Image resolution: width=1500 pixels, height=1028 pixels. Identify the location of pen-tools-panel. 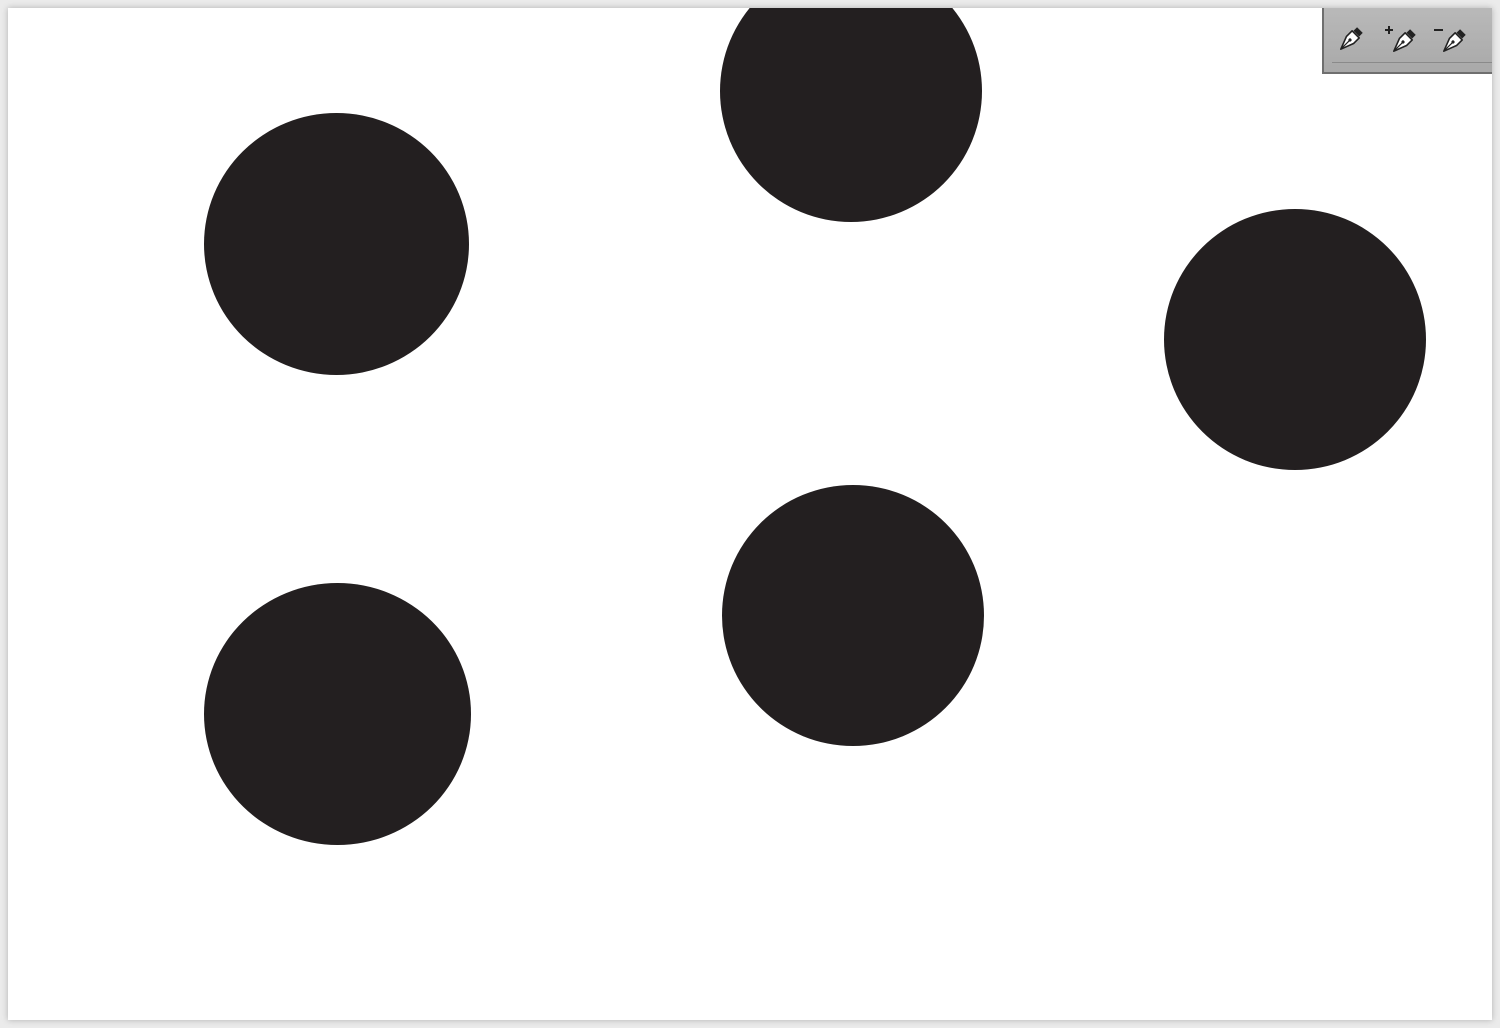
(1407, 41).